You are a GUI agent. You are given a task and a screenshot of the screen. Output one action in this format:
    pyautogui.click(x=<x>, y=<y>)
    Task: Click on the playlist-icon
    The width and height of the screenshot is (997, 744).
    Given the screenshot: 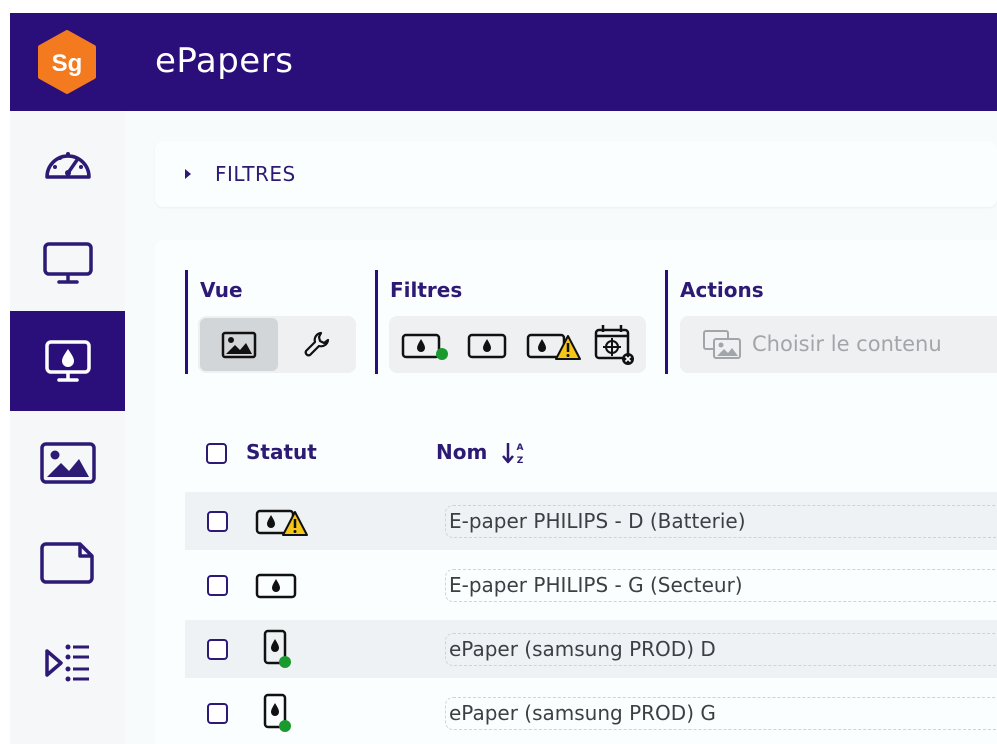 What is the action you would take?
    pyautogui.click(x=66, y=663)
    